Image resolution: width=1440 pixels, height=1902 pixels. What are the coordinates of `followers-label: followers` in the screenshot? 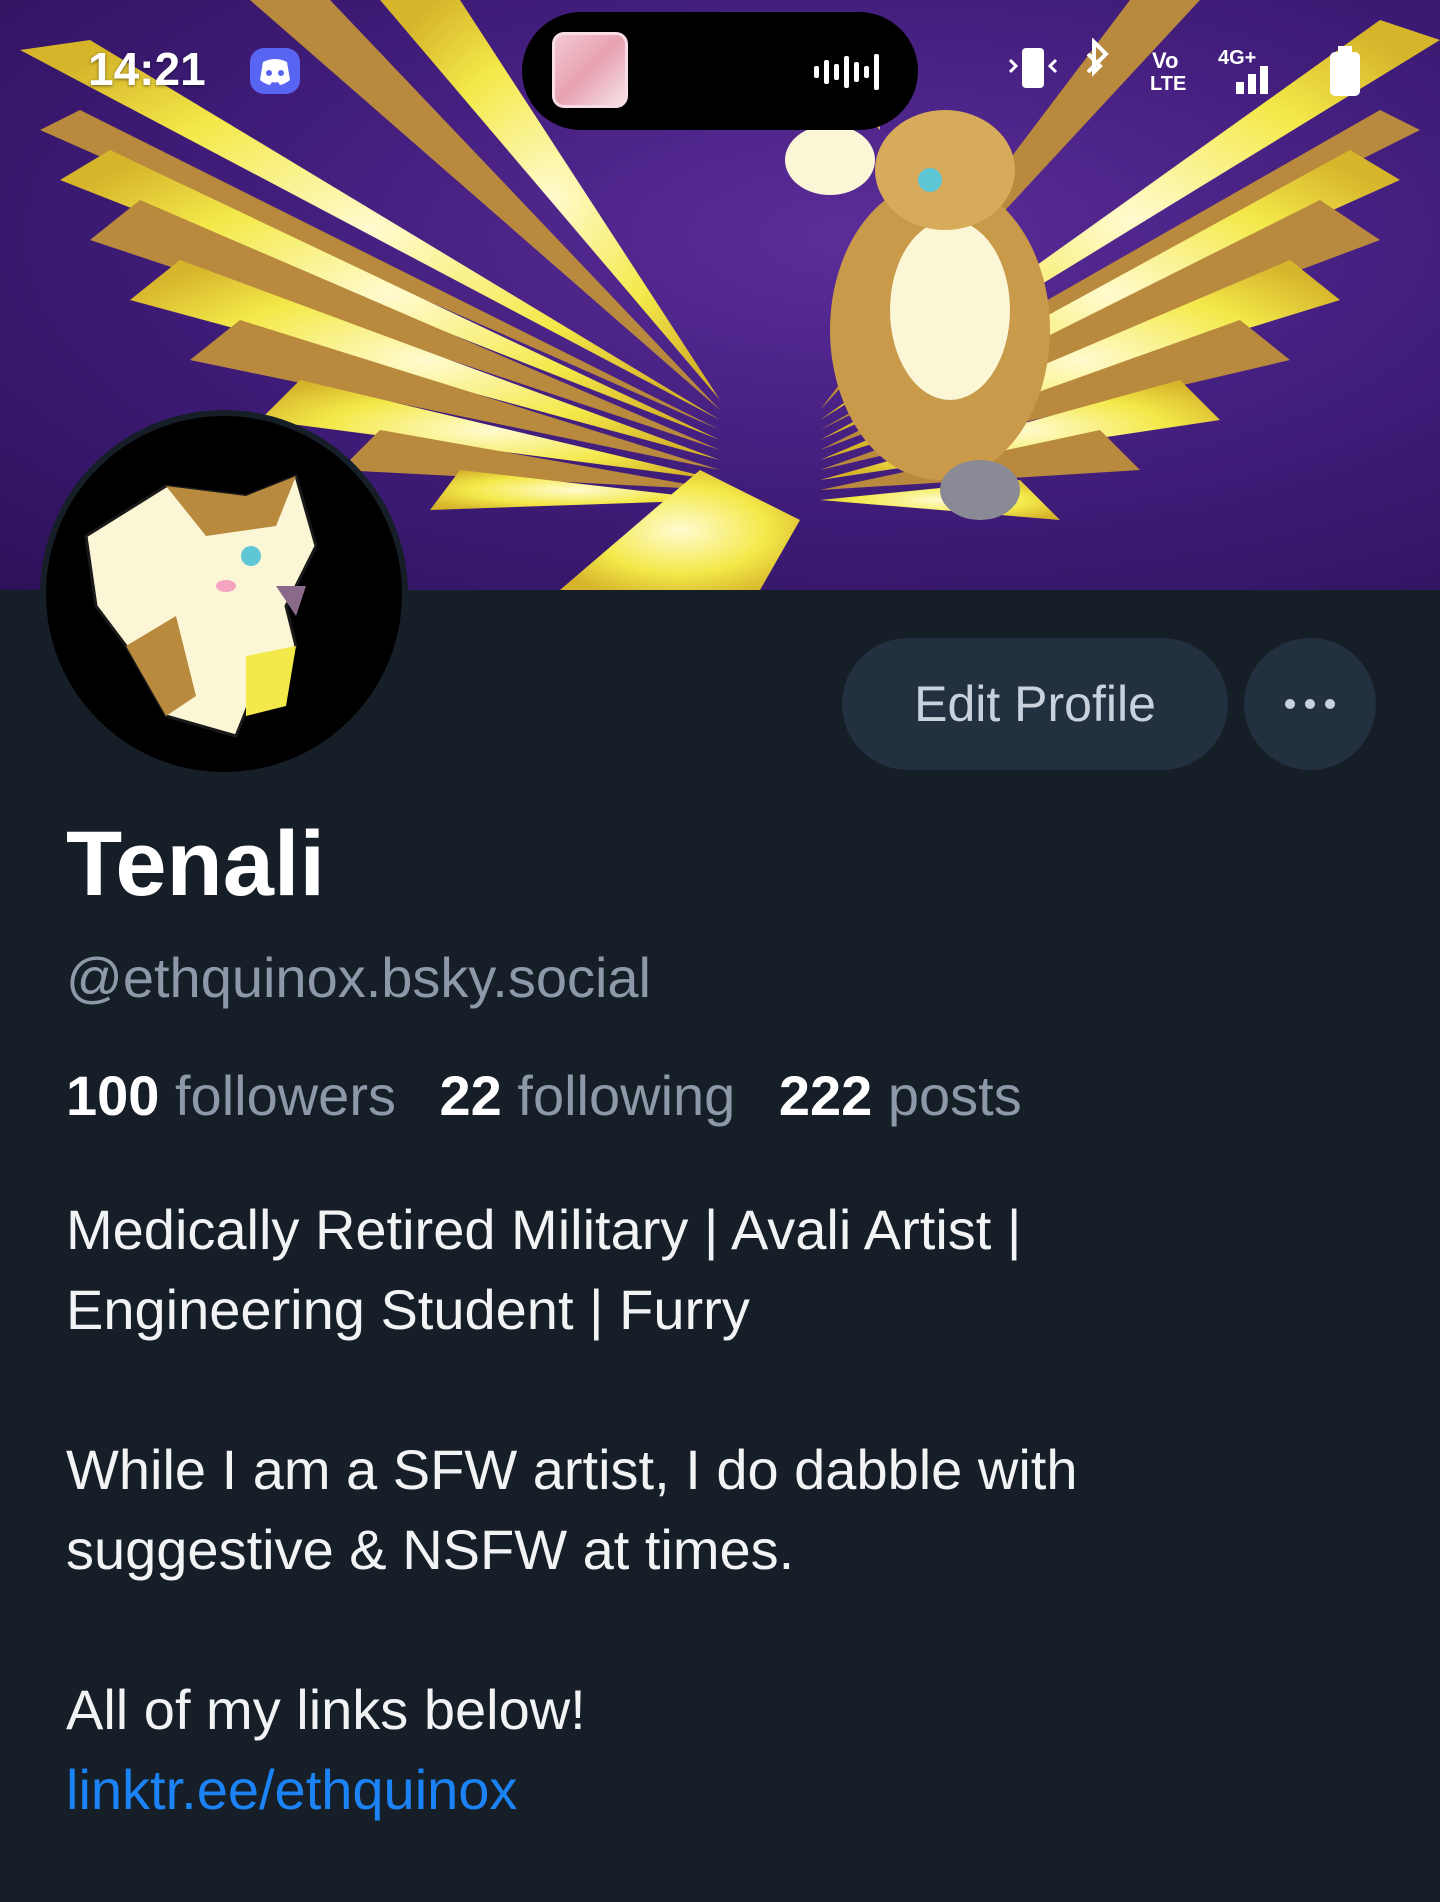 It's located at (285, 1095).